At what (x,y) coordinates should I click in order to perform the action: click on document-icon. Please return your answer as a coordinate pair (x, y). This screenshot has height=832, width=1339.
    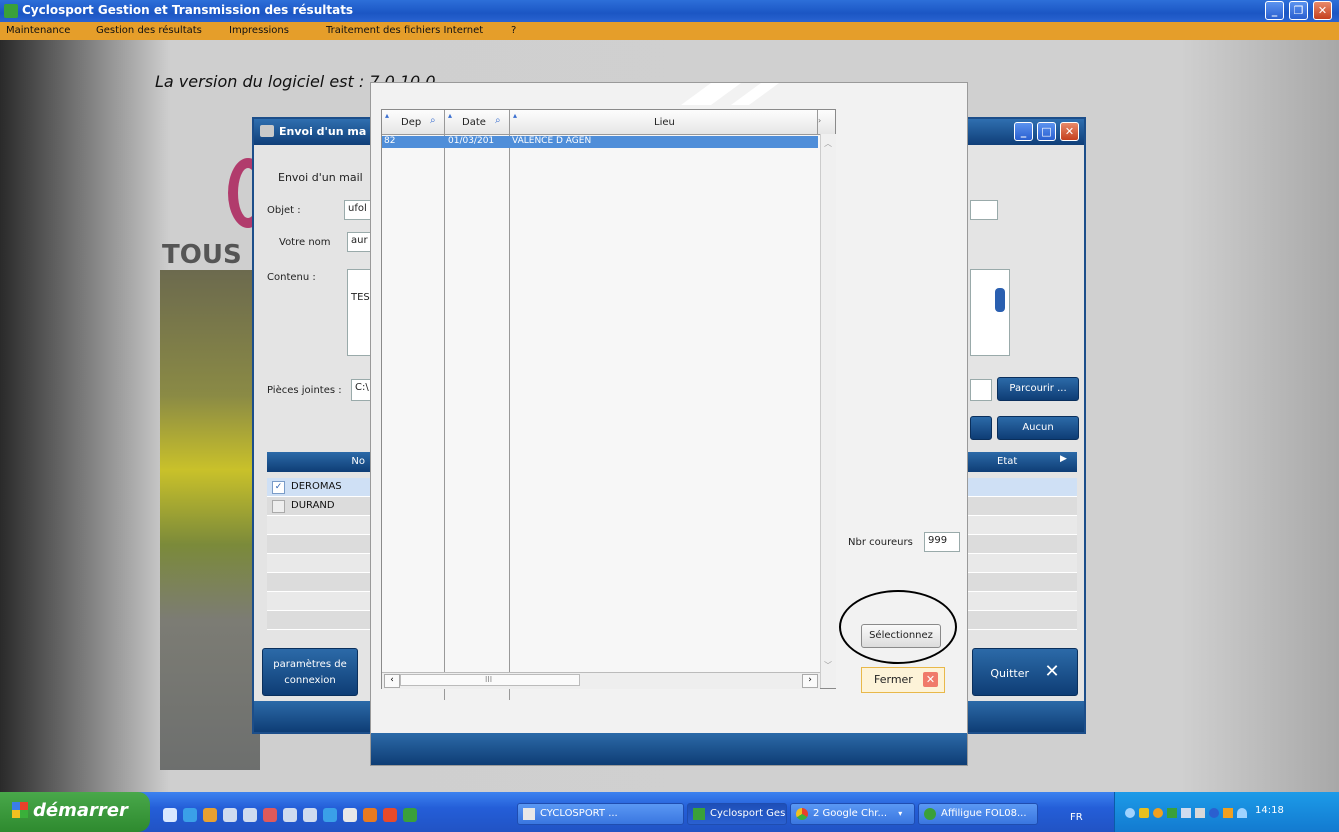
    Looking at the image, I should click on (529, 814).